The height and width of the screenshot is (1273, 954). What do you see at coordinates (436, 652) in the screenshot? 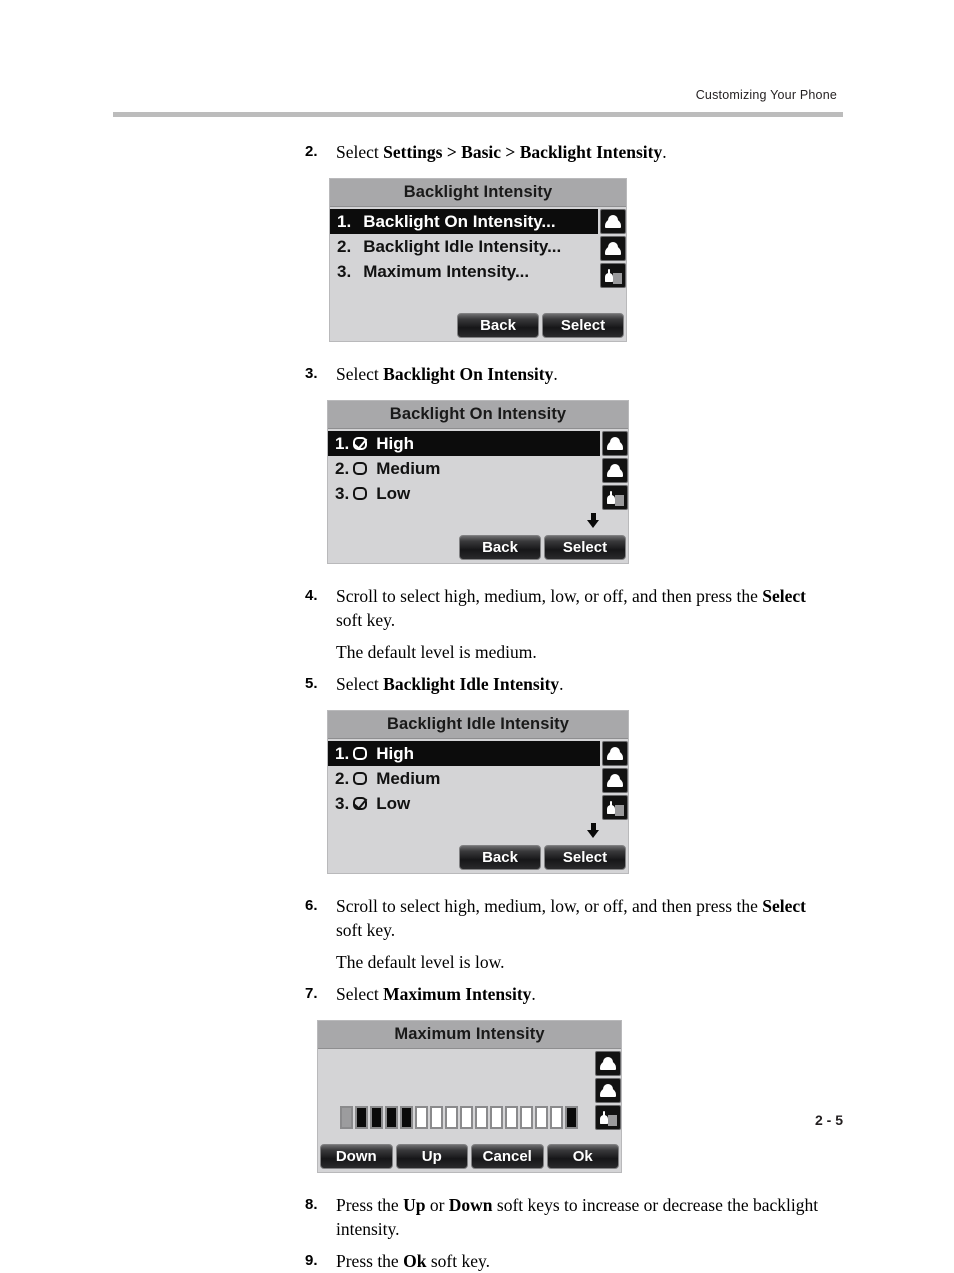
I see `step-4-note: The default level is medium.` at bounding box center [436, 652].